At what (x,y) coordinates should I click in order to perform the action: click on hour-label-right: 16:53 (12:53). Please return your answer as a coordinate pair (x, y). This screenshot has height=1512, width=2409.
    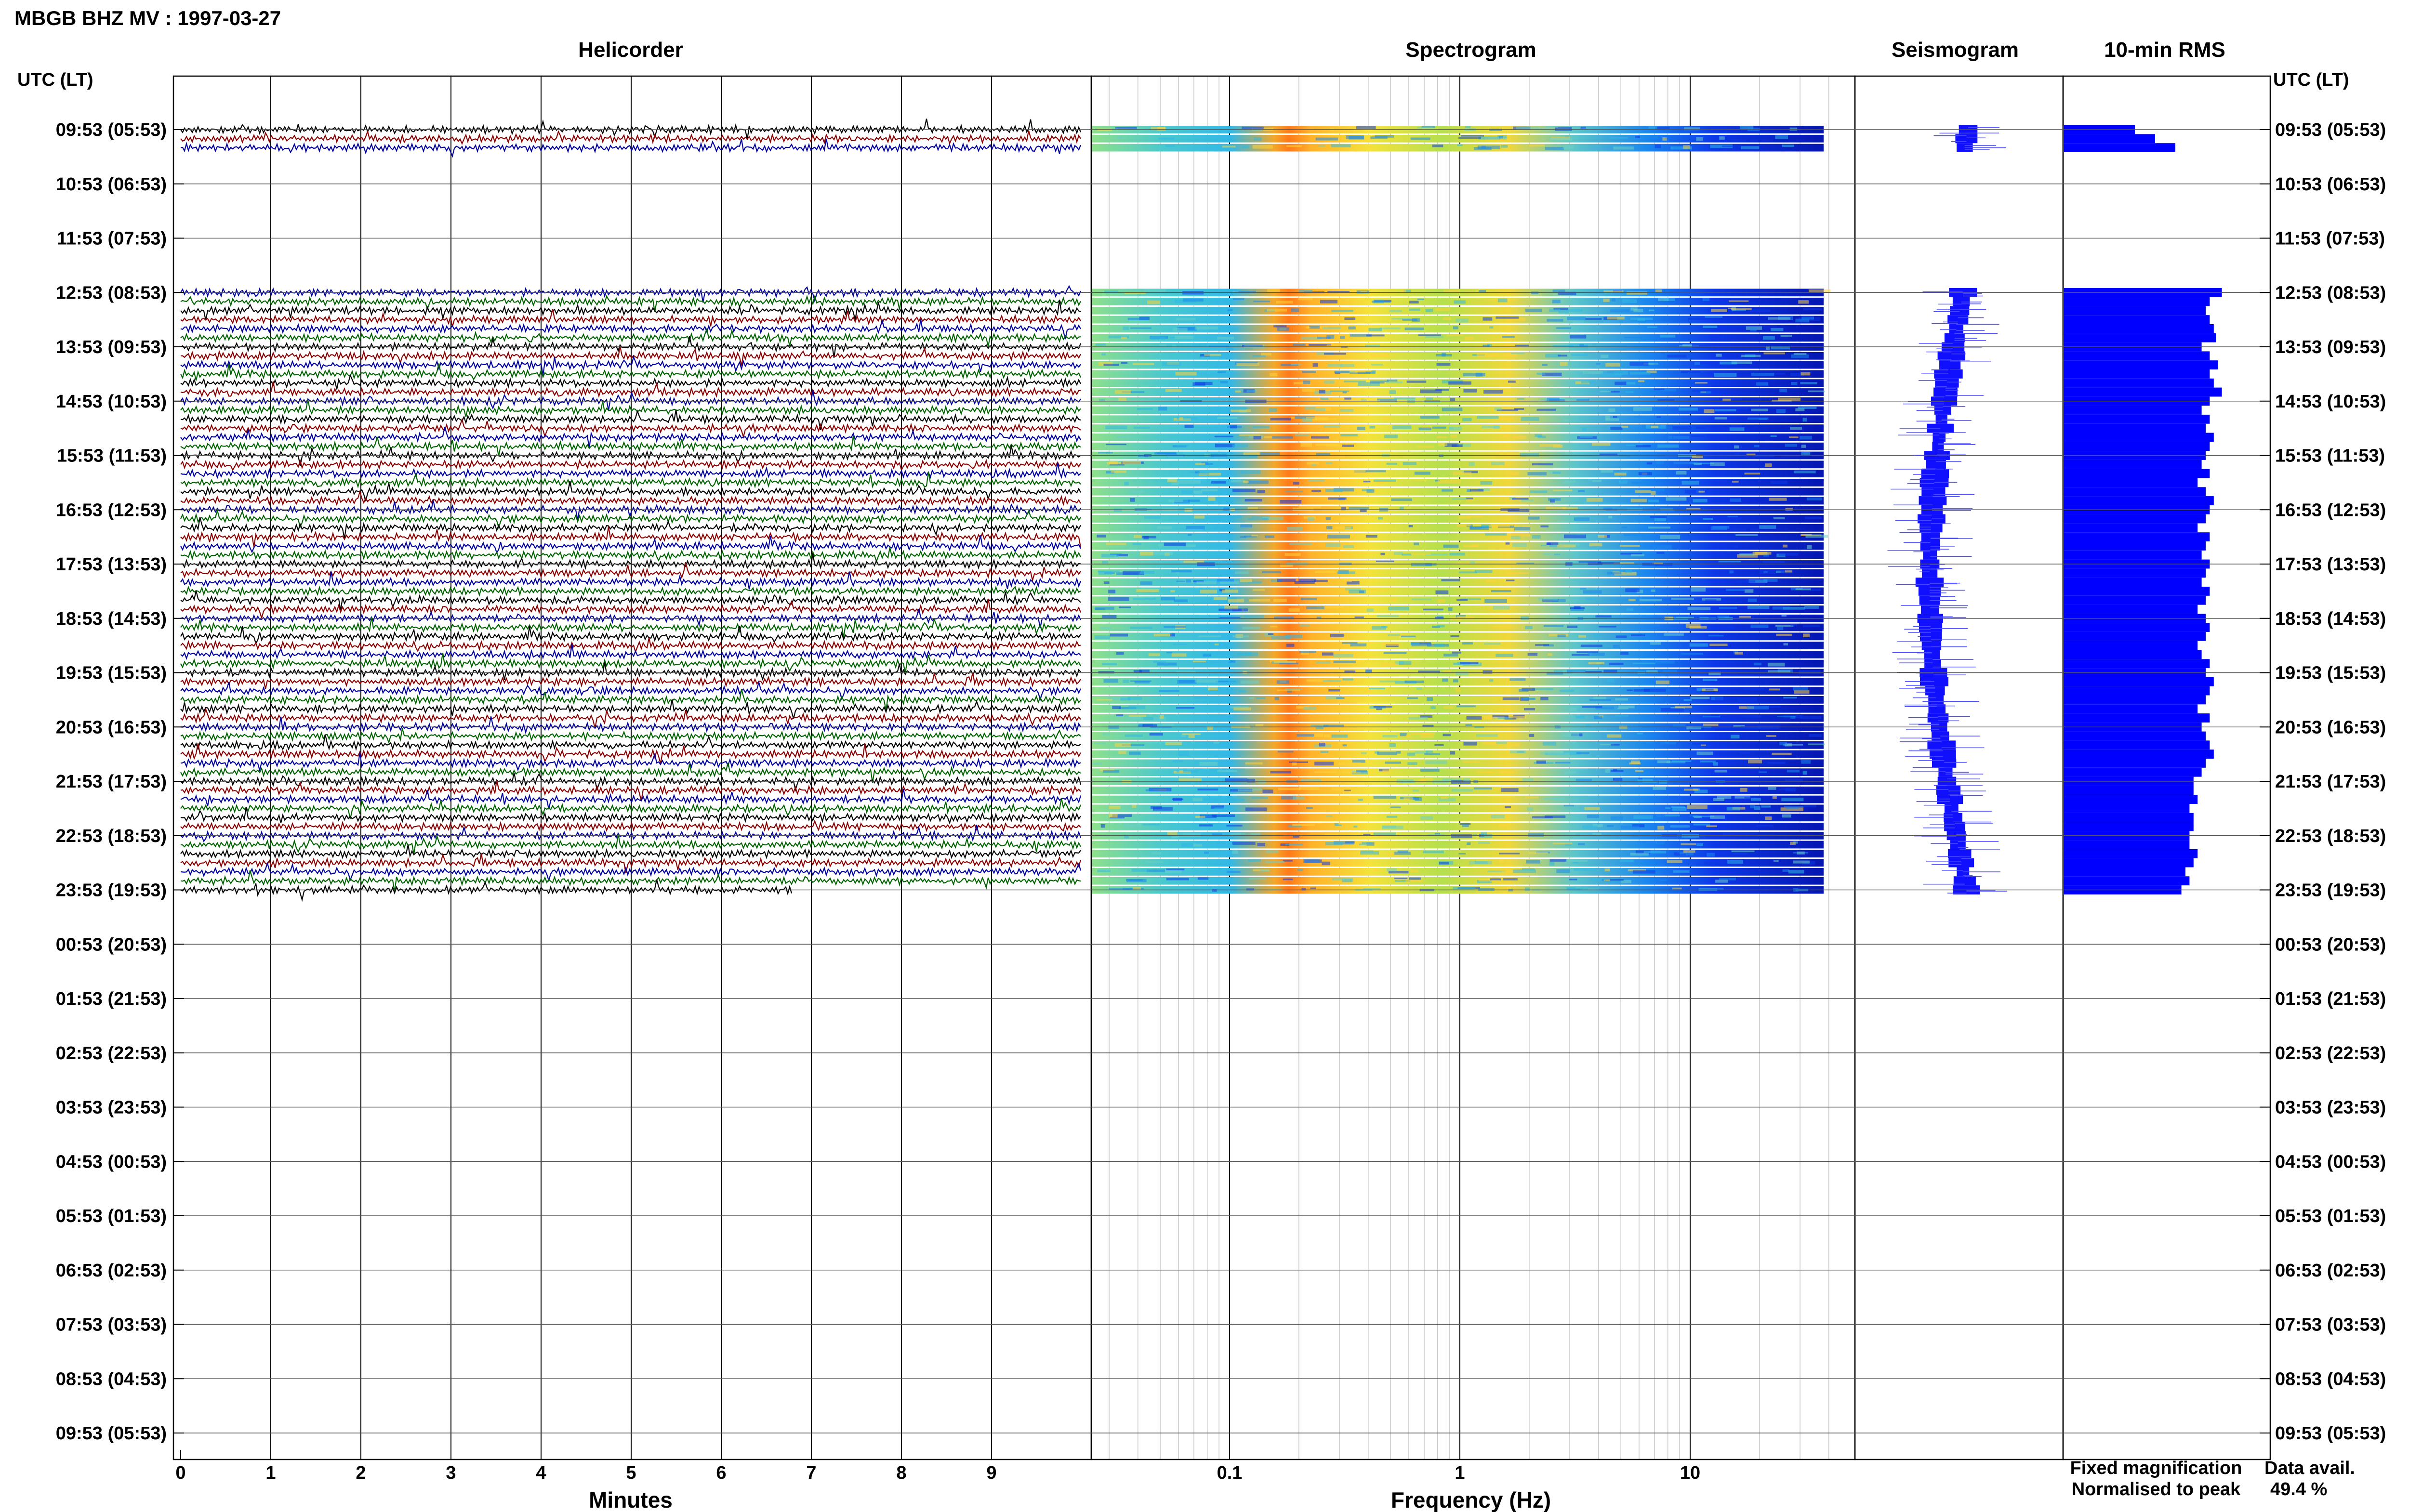
    Looking at the image, I should click on (2330, 510).